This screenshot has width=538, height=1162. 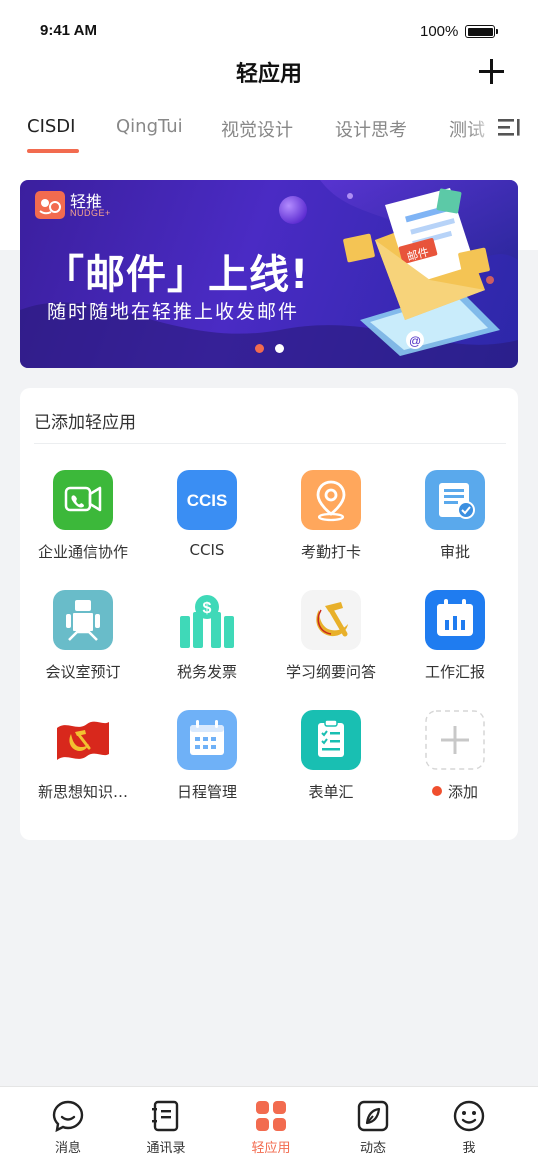 What do you see at coordinates (90, 213) in the screenshot?
I see `banner-logo-subtext: NUDGE+` at bounding box center [90, 213].